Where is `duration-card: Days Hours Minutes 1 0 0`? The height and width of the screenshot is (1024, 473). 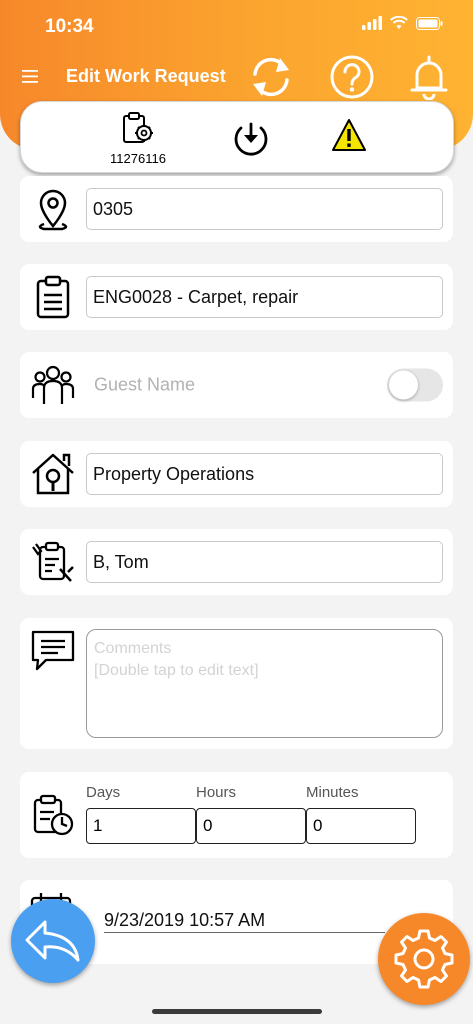 duration-card: Days Hours Minutes 1 0 0 is located at coordinates (236, 815).